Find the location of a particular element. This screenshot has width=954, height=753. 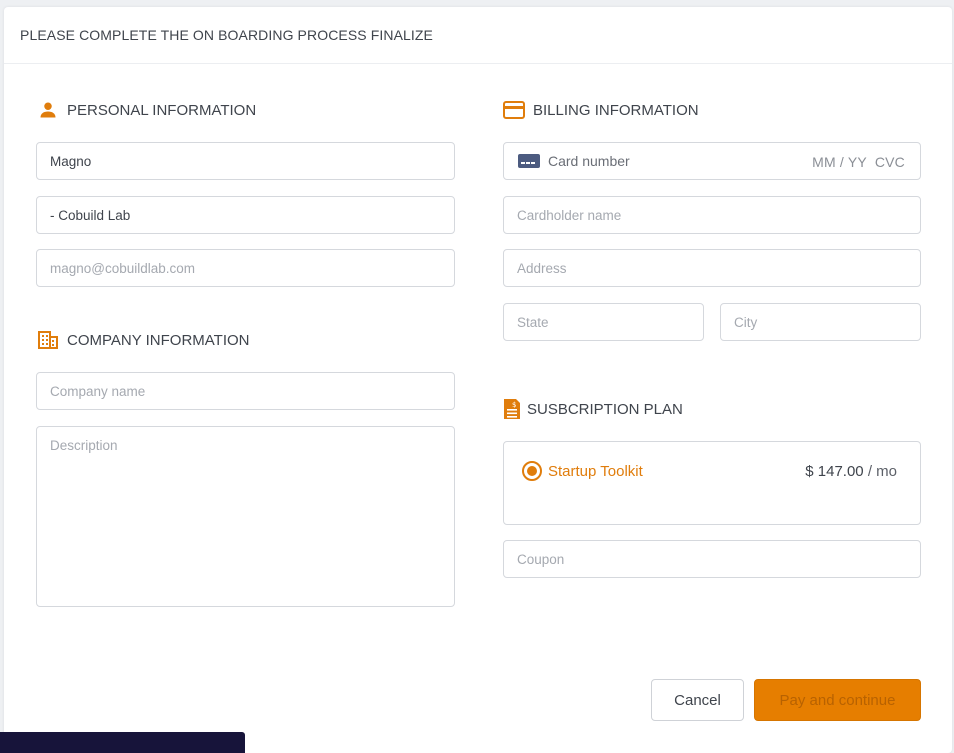

company-info-title: COMPANY INFORMATION is located at coordinates (158, 340).